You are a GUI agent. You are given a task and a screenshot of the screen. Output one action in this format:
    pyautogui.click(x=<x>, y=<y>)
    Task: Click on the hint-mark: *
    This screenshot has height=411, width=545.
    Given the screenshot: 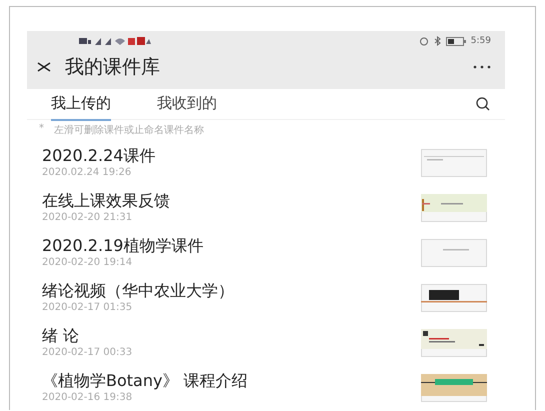 What is the action you would take?
    pyautogui.click(x=41, y=129)
    